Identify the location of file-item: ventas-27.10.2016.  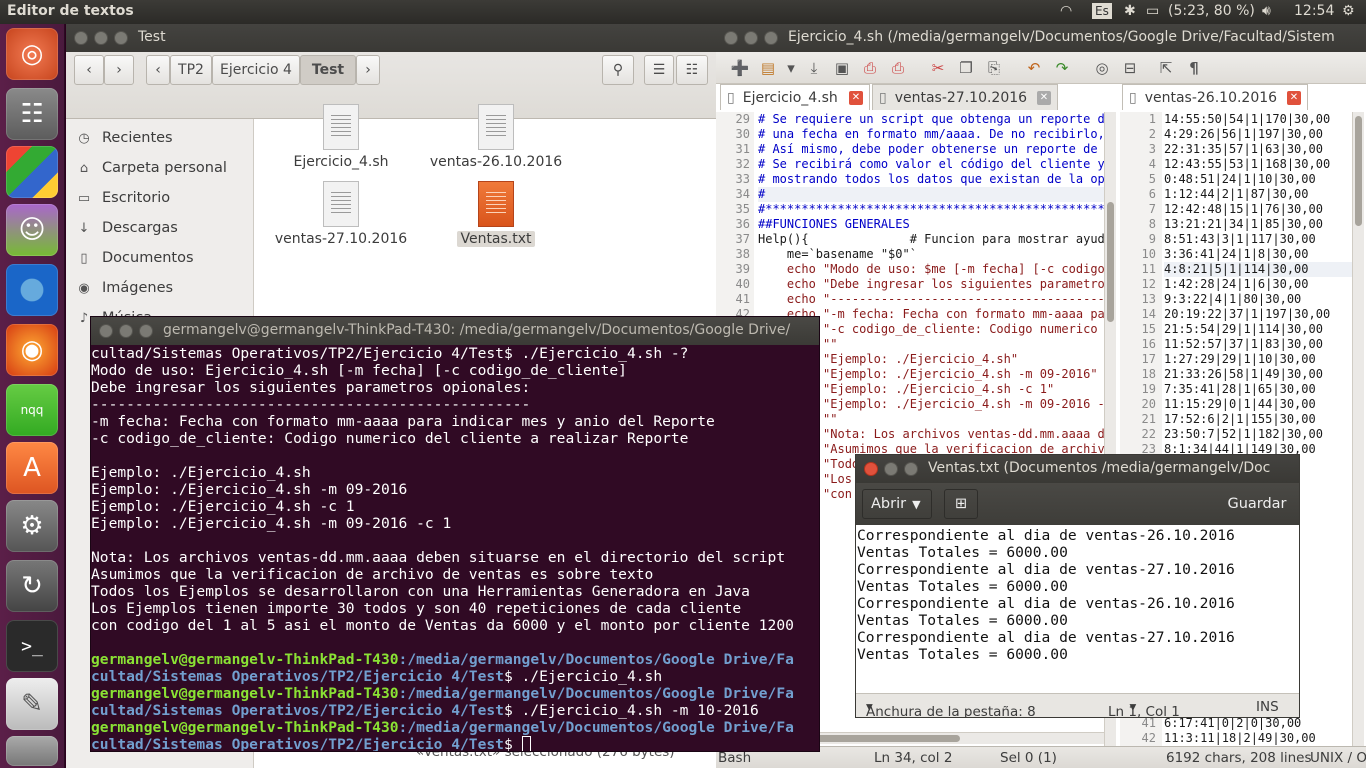
(341, 214).